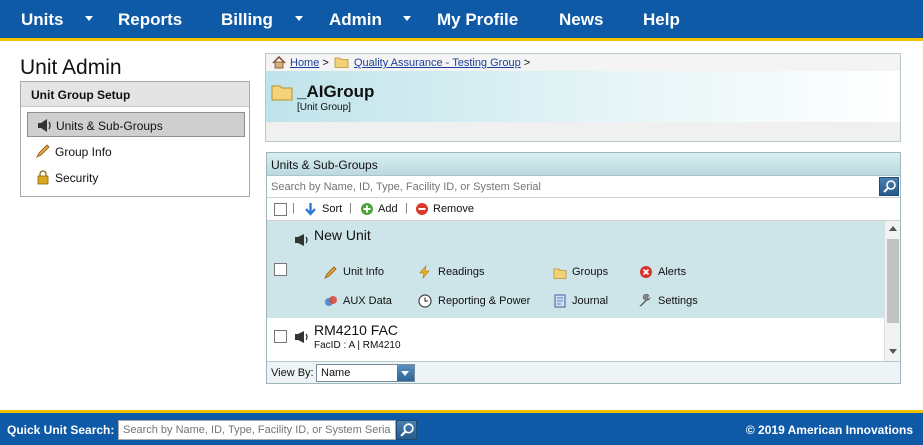 Image resolution: width=923 pixels, height=445 pixels. Describe the element at coordinates (150, 20) in the screenshot. I see `nav-reports: Reports` at that location.